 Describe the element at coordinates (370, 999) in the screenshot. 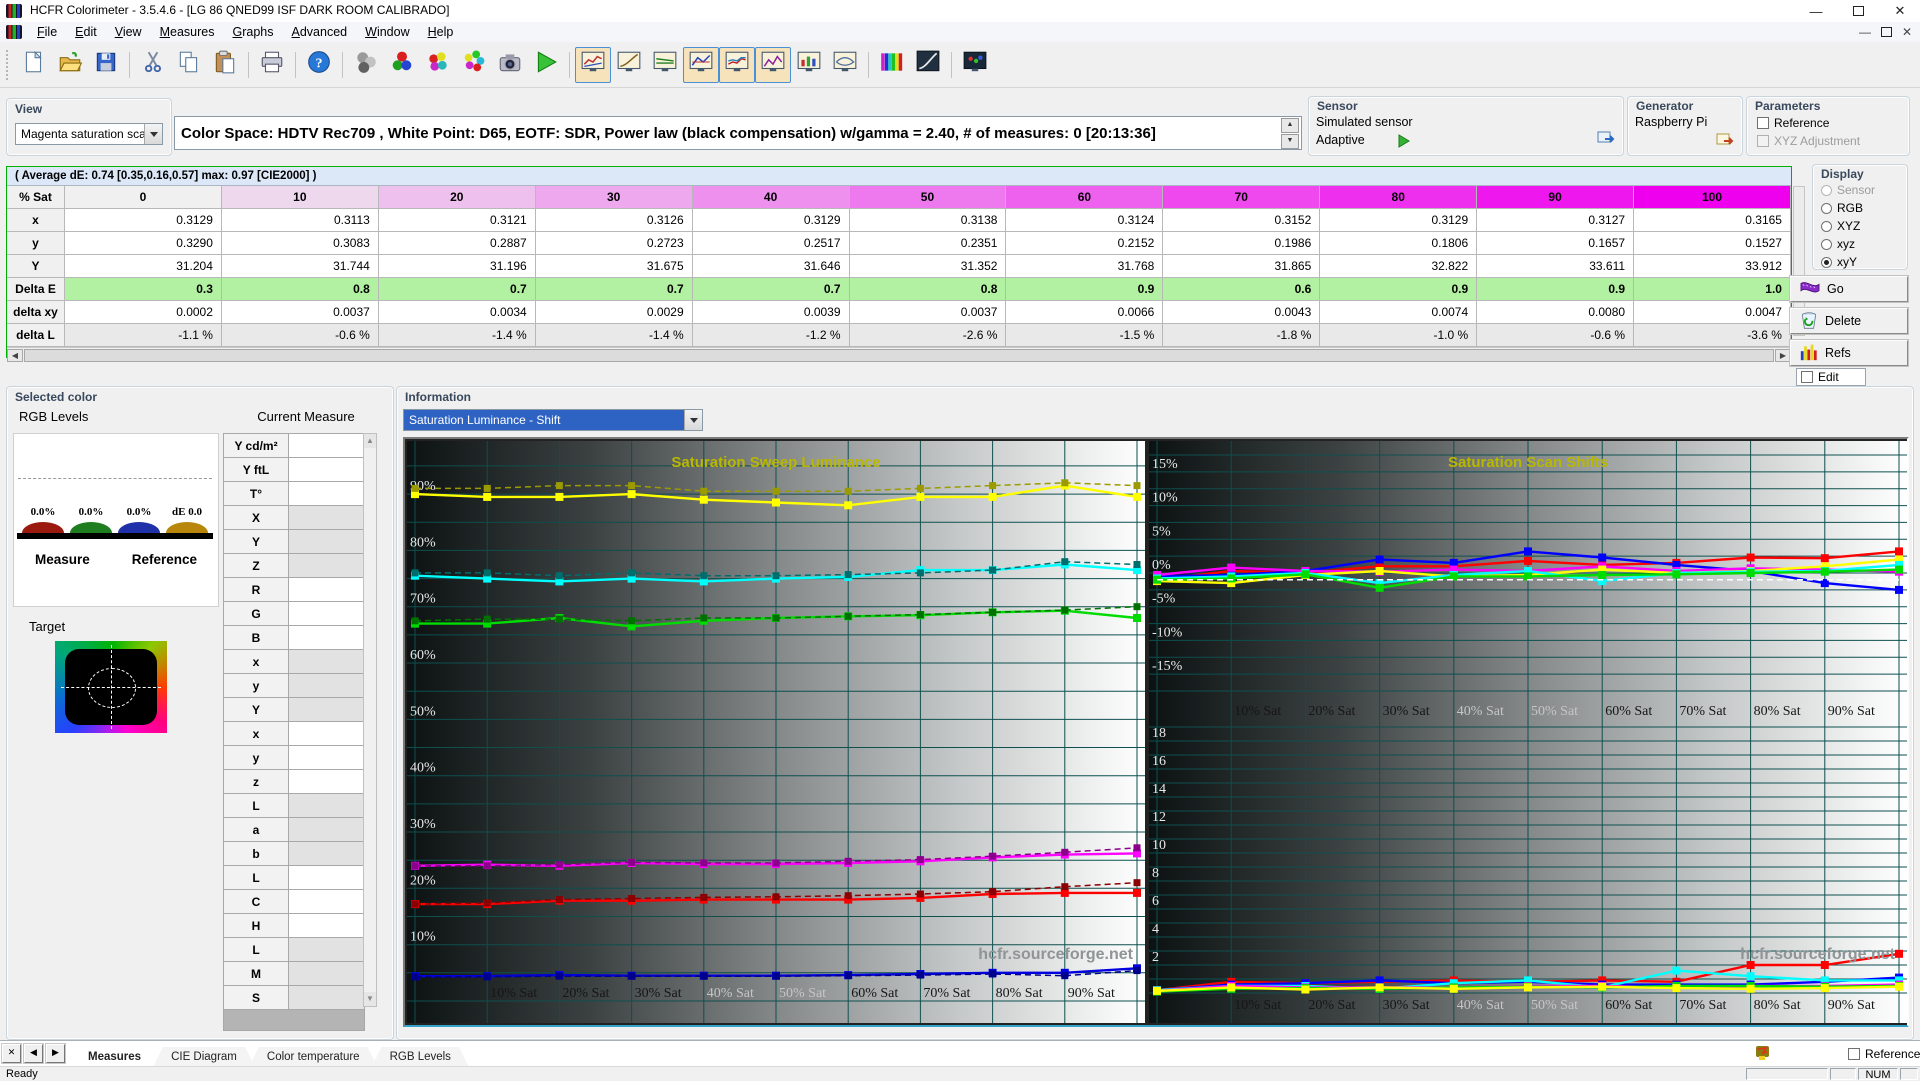

I see `scroll-down-icon: ▼` at that location.